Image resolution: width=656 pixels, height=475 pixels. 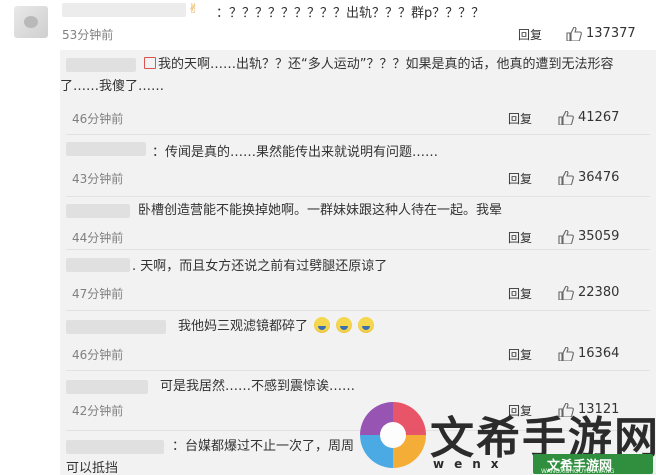 I want to click on like-button: 16364, so click(x=588, y=353).